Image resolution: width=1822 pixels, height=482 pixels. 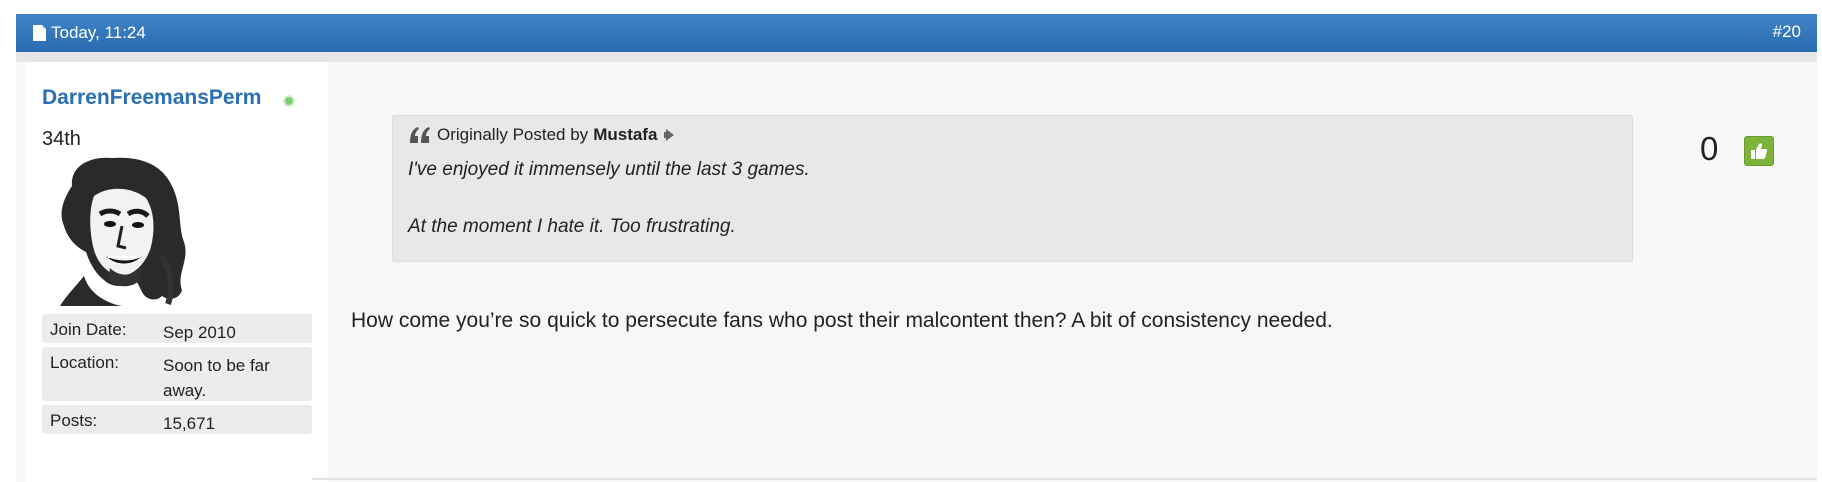 I want to click on join-date-value: Sep 2010, so click(x=199, y=332).